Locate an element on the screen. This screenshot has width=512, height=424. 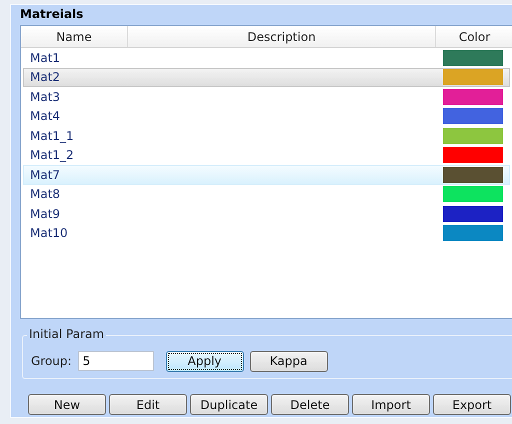
action-button: Edit is located at coordinates (148, 404).